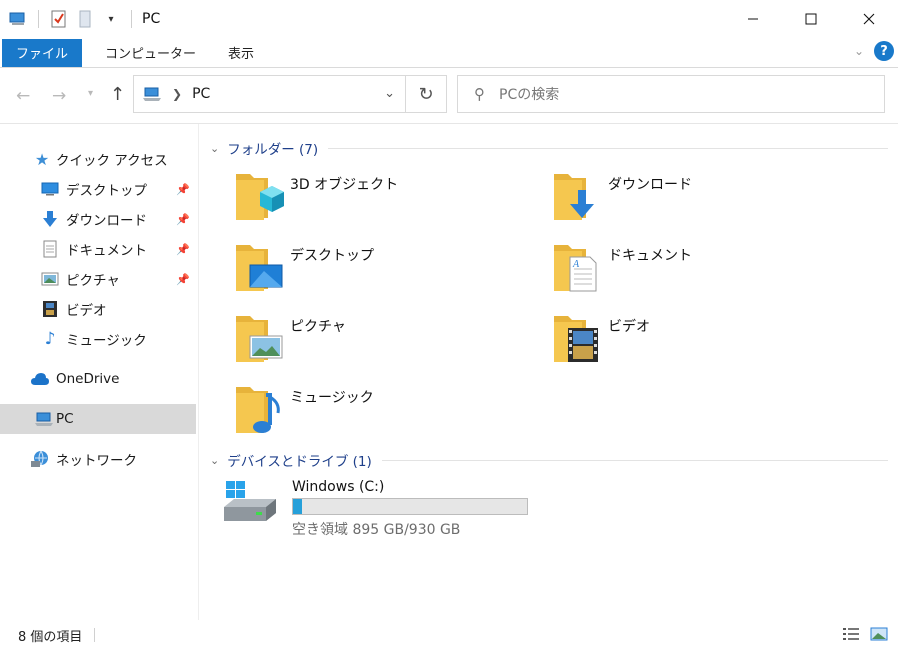 This screenshot has height=650, width=898. I want to click on minimize-button, so click(753, 19).